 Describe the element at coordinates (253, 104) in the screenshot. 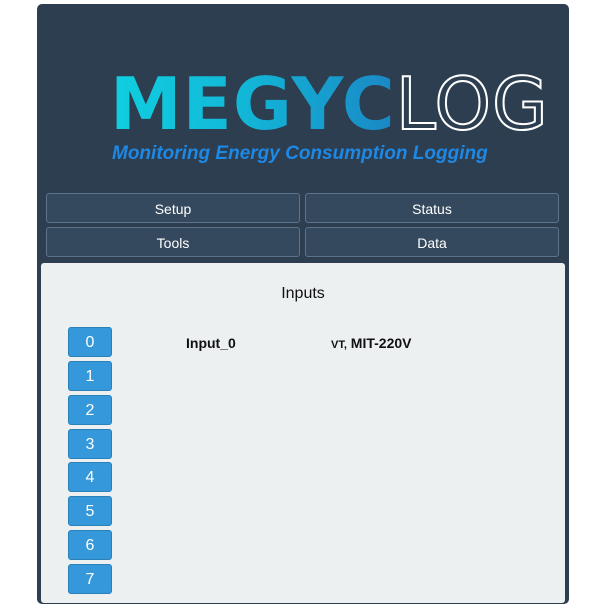

I see `logo-wordmark-strong: MEGYC` at that location.